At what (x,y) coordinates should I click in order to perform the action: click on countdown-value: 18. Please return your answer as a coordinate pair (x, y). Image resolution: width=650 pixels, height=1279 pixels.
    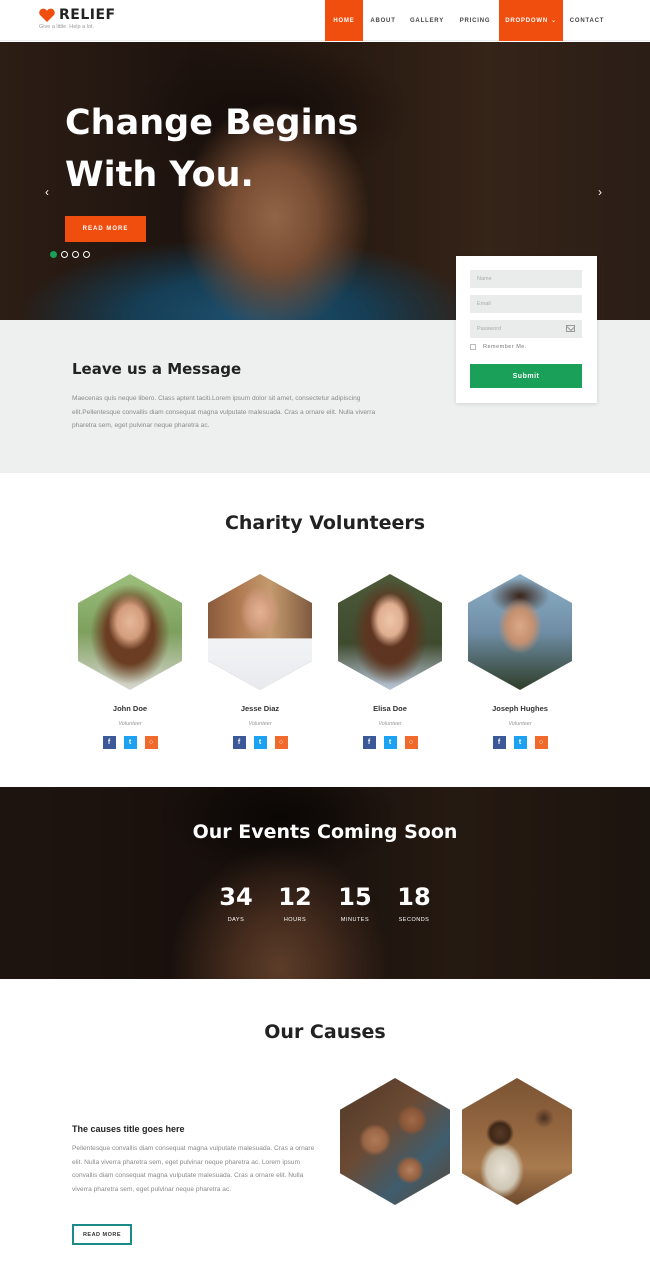
    Looking at the image, I should click on (414, 897).